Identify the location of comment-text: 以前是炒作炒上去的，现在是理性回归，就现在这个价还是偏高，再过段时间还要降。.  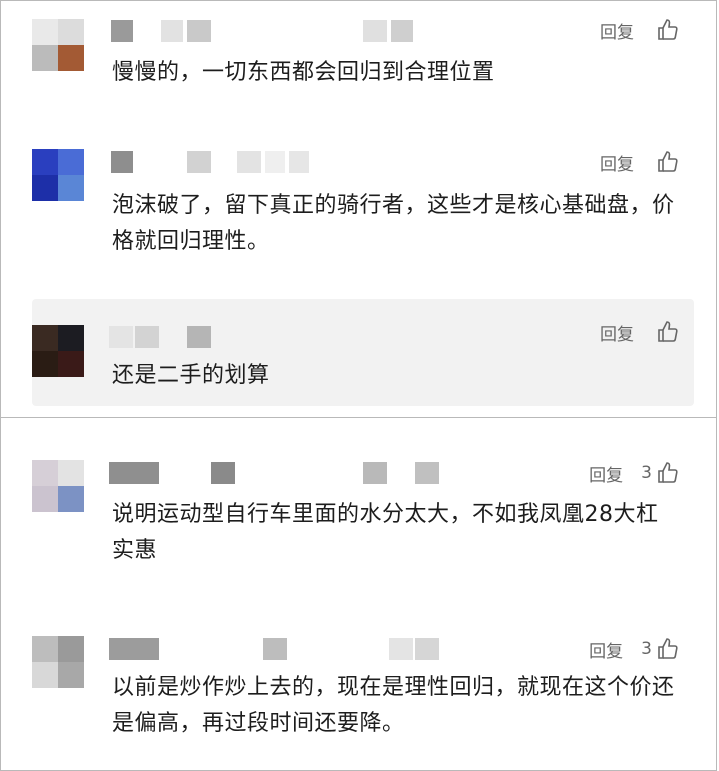
(393, 705).